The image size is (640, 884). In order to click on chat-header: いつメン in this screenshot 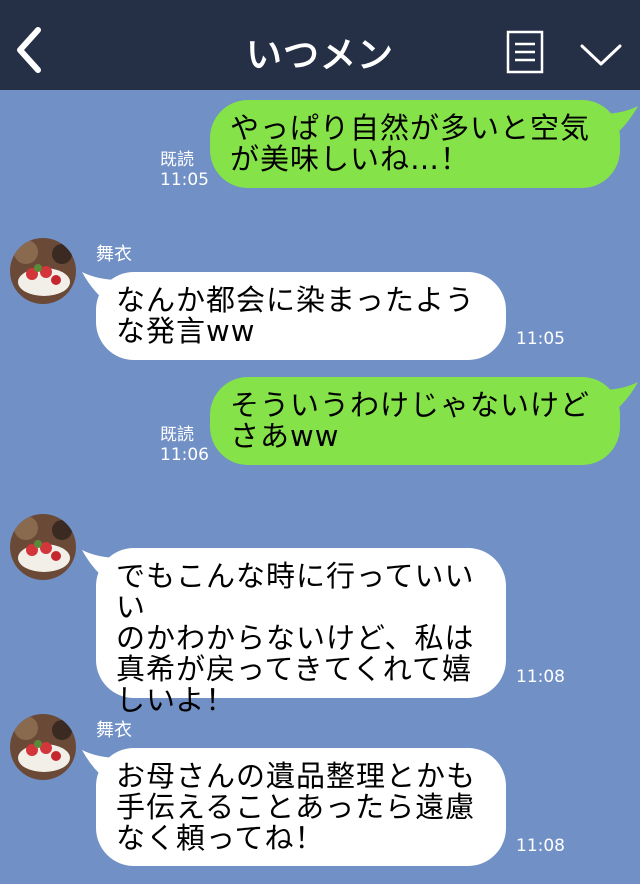, I will do `click(320, 45)`.